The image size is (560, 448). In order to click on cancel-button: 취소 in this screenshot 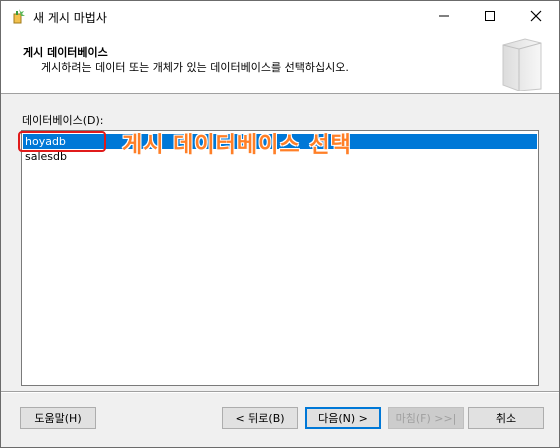, I will do `click(506, 418)`.